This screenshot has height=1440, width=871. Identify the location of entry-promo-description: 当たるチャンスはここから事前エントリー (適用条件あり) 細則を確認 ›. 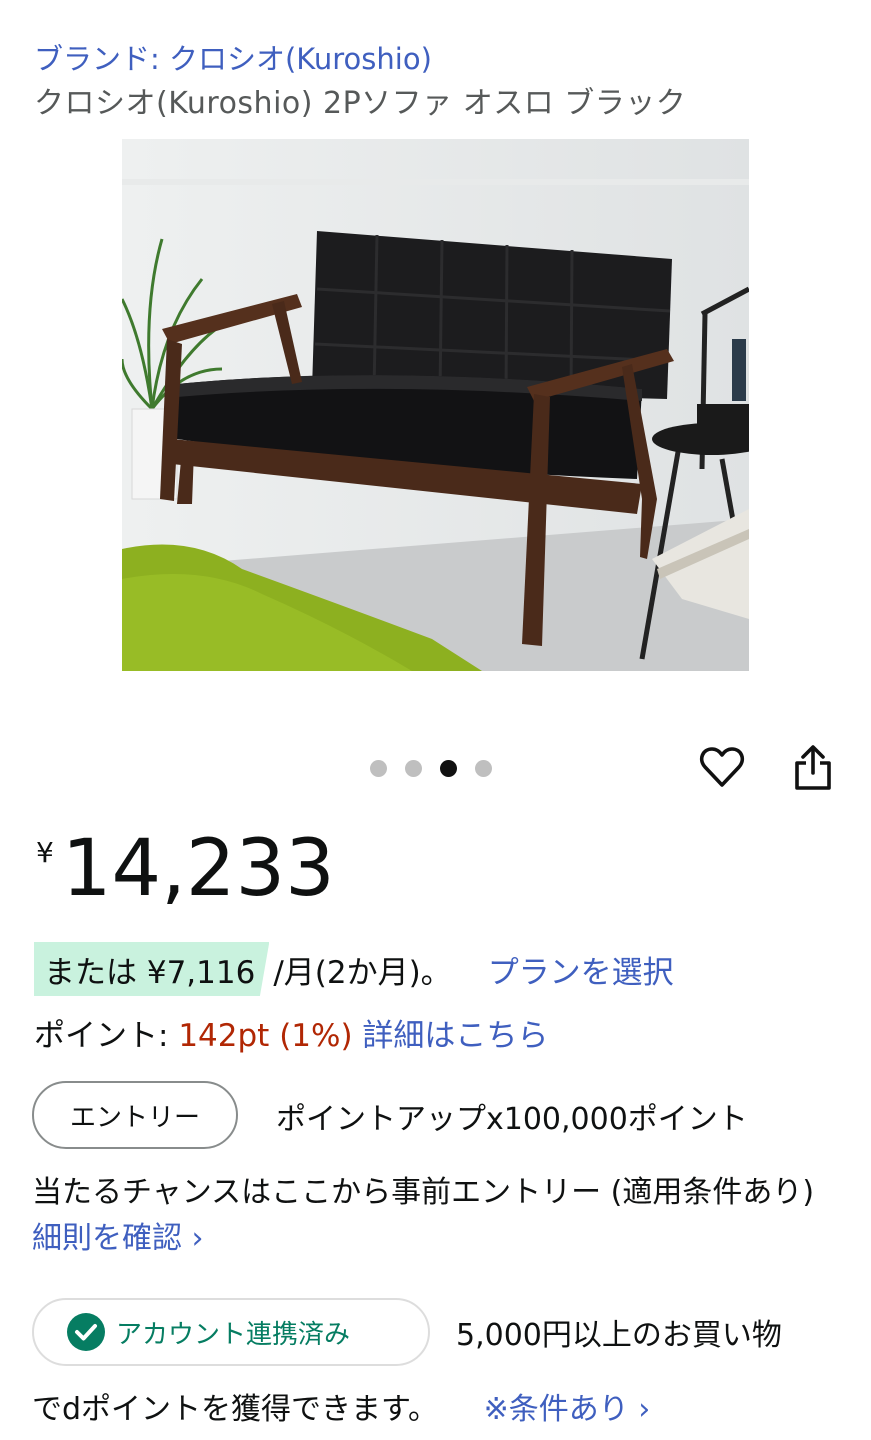
(442, 1216).